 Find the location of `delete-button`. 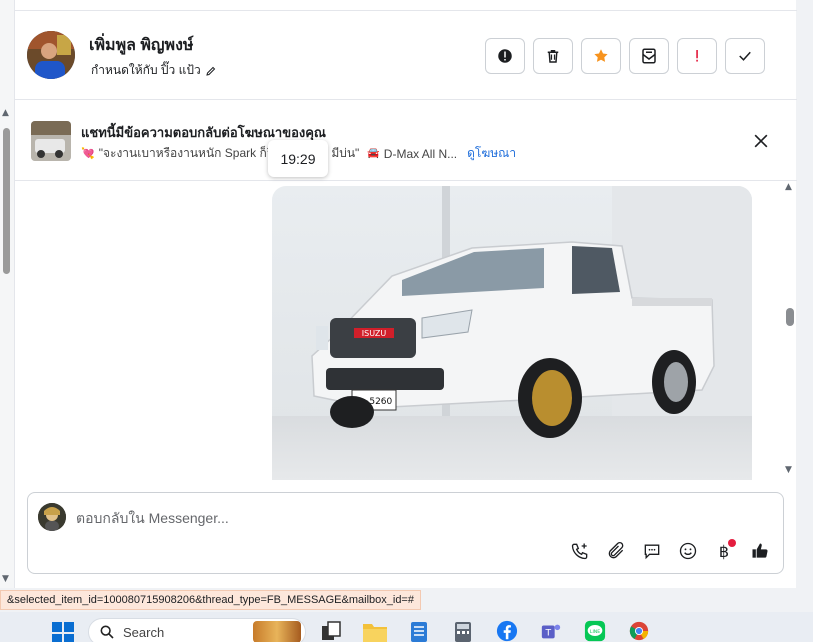

delete-button is located at coordinates (553, 56).